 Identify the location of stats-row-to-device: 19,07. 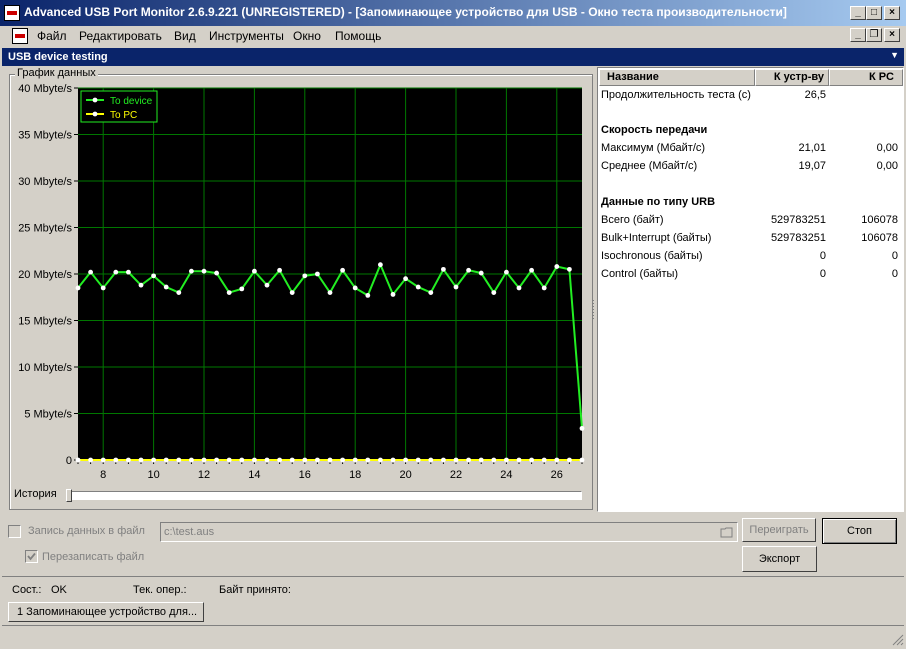
(812, 166).